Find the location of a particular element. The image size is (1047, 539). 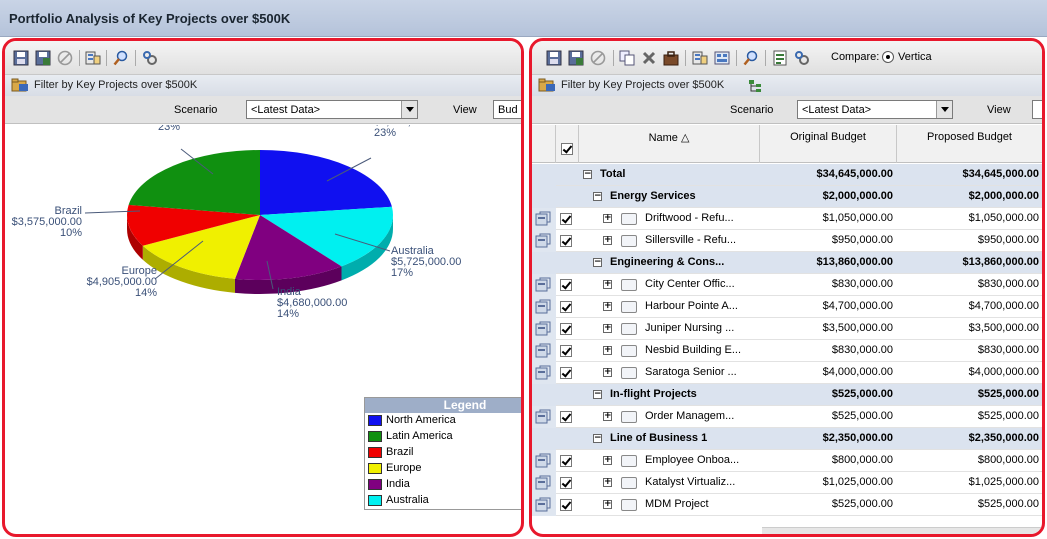

proposed-budget-cell: $34,645,000.00 is located at coordinates (969, 175).